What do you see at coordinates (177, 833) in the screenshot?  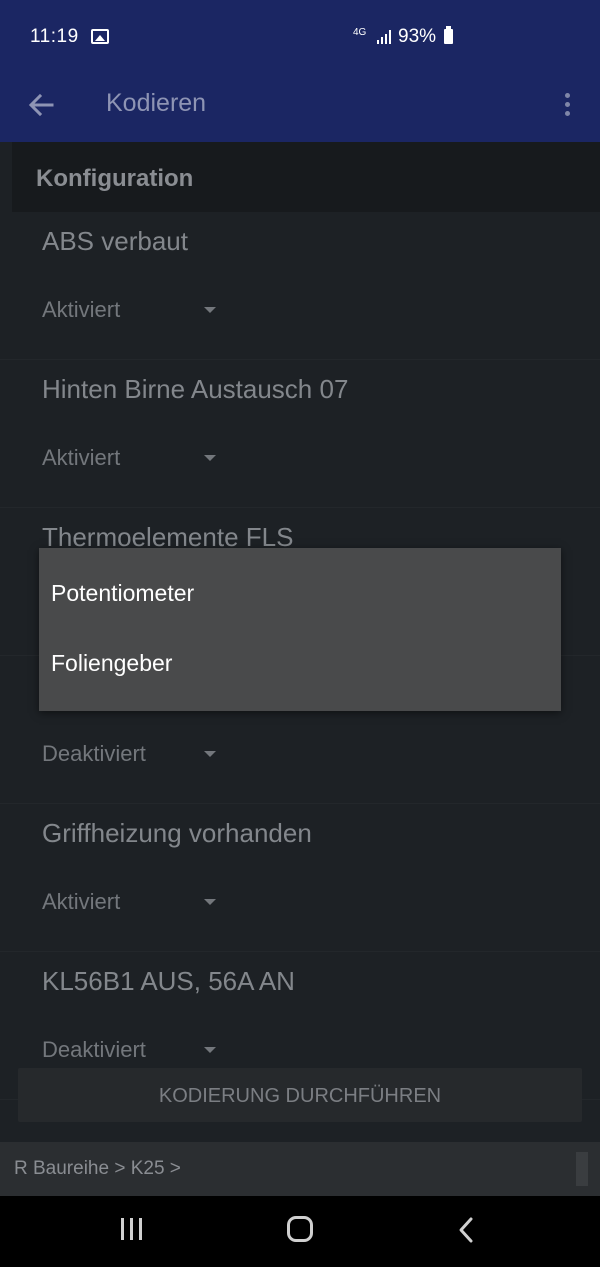 I see `config-item-label: Griffheizung vorhanden` at bounding box center [177, 833].